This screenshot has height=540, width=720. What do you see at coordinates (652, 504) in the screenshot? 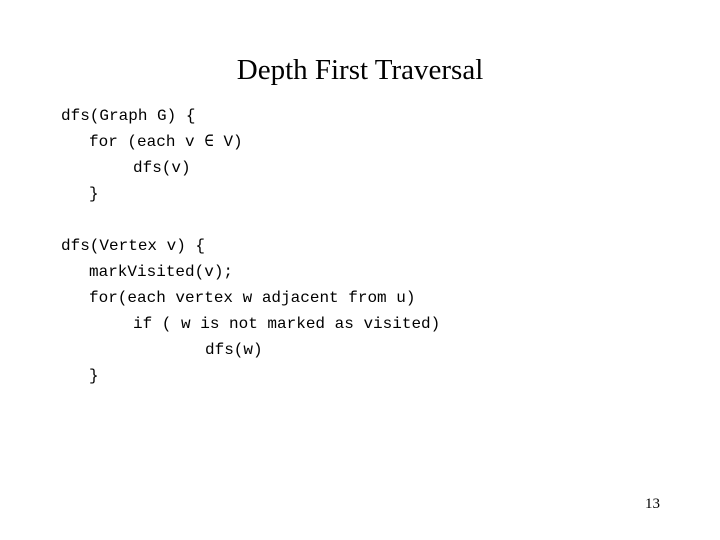
I see `page-number: 13` at bounding box center [652, 504].